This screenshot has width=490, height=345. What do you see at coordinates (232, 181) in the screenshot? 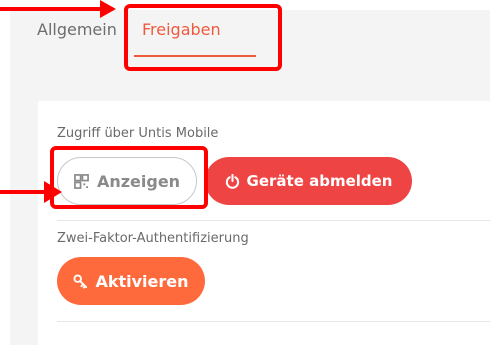
I see `power-icon` at bounding box center [232, 181].